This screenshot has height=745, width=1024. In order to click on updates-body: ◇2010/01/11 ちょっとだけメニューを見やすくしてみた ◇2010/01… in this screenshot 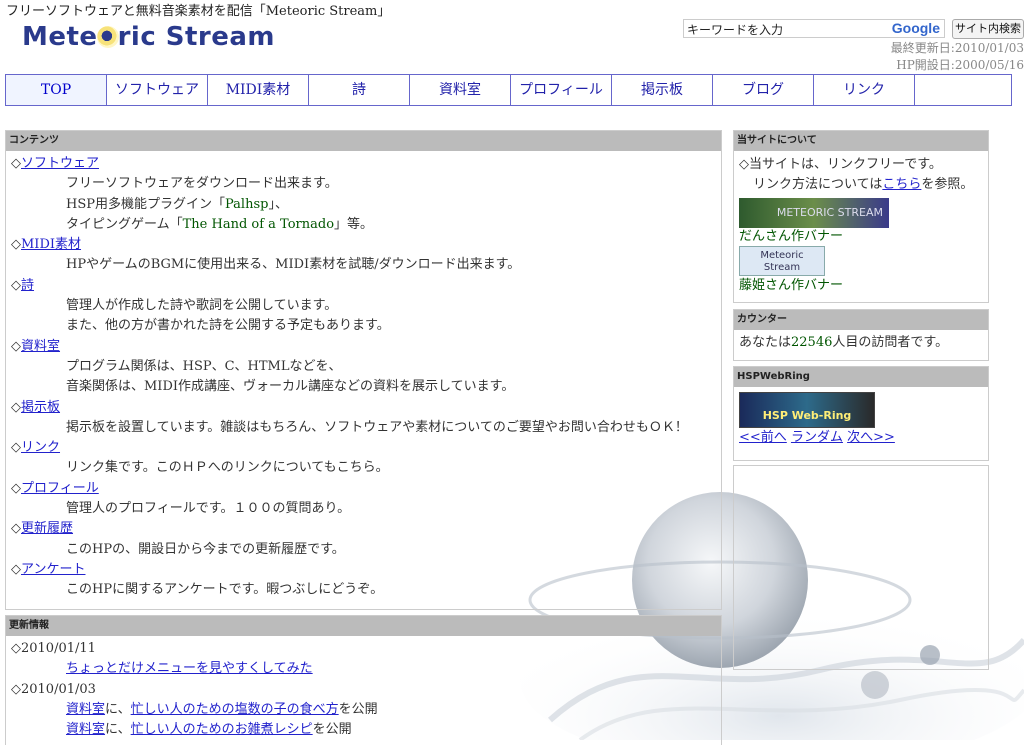, I will do `click(363, 689)`.